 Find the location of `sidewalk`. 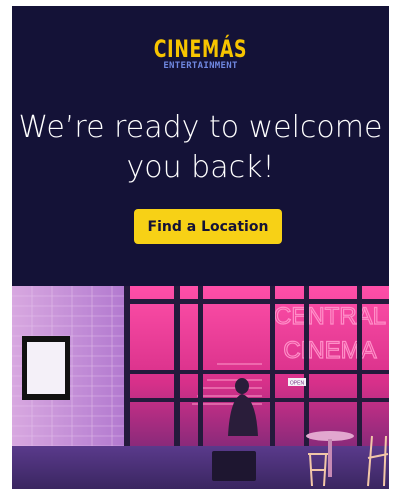

sidewalk is located at coordinates (200, 467).